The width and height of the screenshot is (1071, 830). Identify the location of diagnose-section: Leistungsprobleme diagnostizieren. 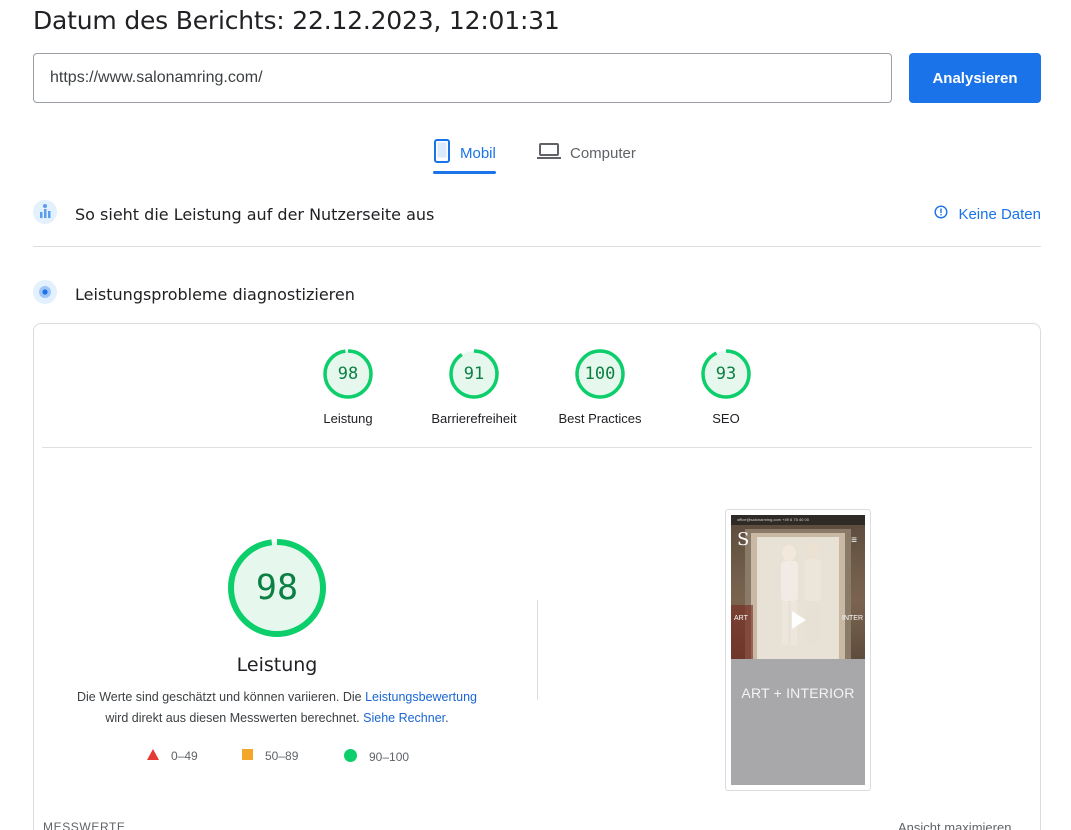
(537, 294).